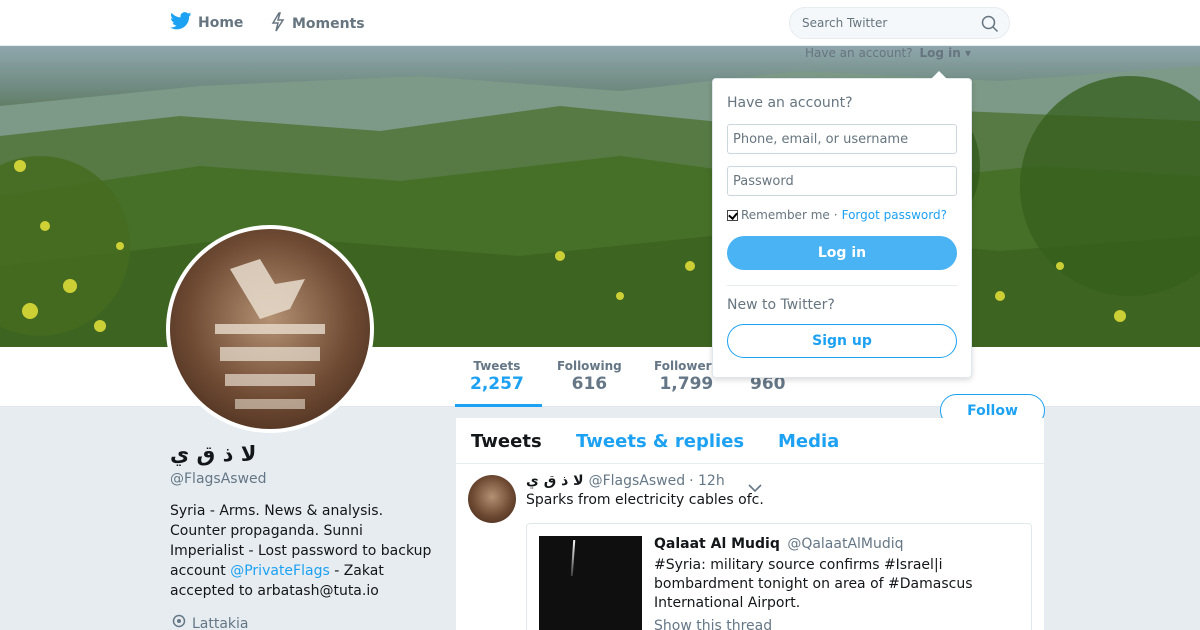  What do you see at coordinates (213, 454) in the screenshot?
I see `profile-name: لا ذ ق ي` at bounding box center [213, 454].